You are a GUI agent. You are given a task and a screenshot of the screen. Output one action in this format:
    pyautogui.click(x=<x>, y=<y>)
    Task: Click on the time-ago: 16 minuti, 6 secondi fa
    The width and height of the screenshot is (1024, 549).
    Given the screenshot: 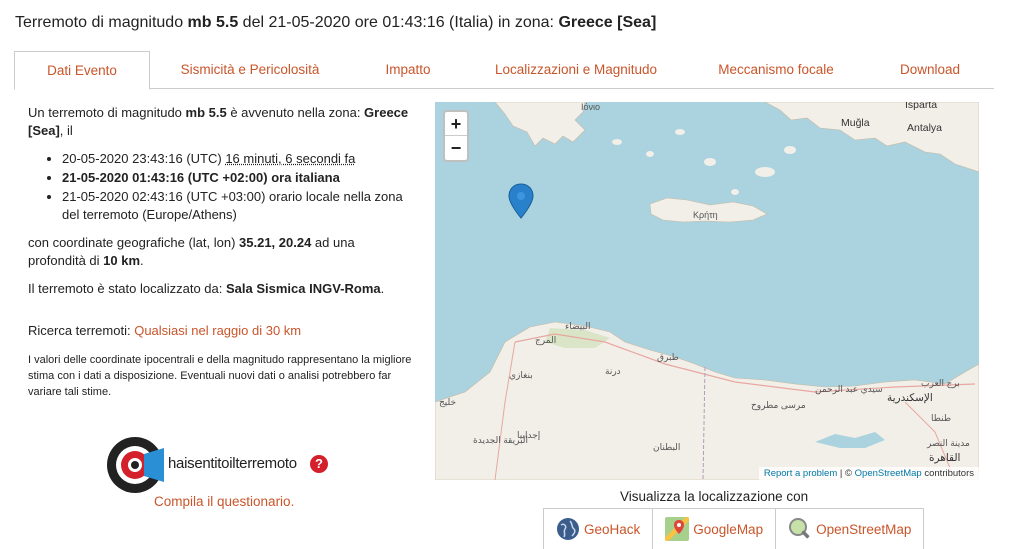 What is the action you would take?
    pyautogui.click(x=290, y=158)
    